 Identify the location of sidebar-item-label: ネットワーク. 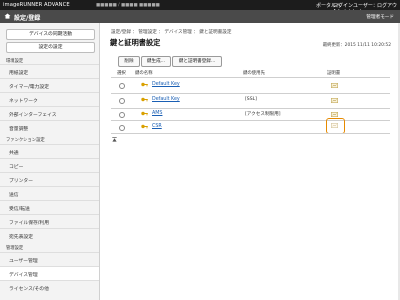
(23, 101).